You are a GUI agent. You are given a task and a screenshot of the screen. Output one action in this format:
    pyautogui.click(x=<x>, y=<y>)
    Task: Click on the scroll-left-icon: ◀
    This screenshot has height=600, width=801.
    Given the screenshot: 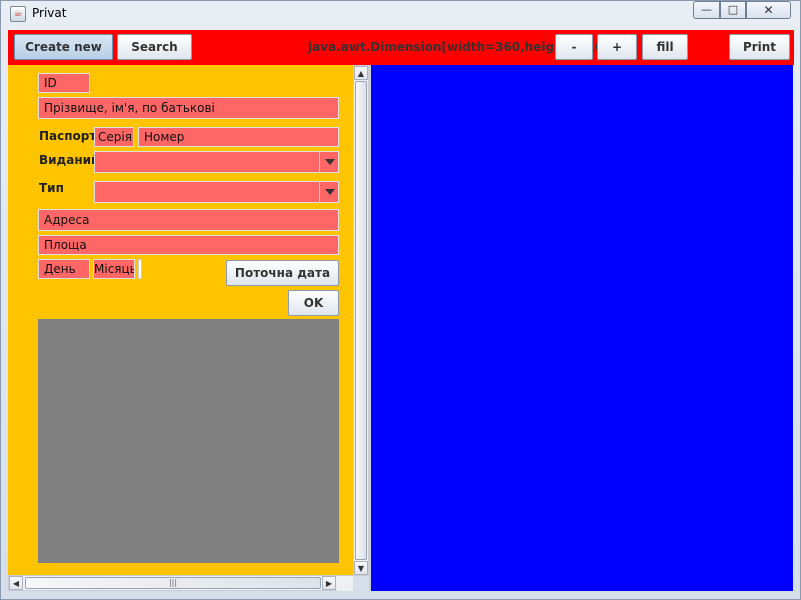 What is the action you would take?
    pyautogui.click(x=16, y=583)
    